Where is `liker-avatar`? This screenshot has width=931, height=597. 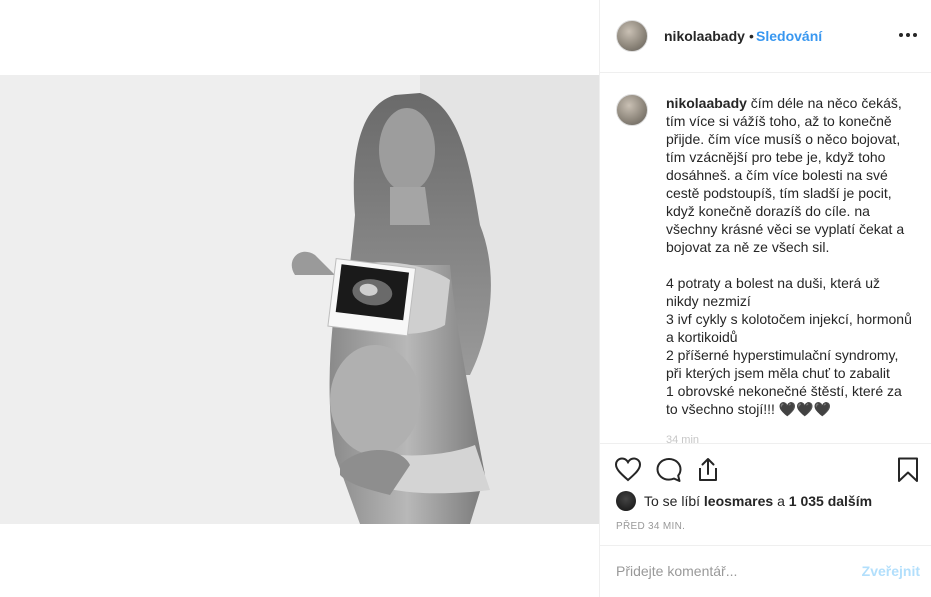
liker-avatar is located at coordinates (626, 501).